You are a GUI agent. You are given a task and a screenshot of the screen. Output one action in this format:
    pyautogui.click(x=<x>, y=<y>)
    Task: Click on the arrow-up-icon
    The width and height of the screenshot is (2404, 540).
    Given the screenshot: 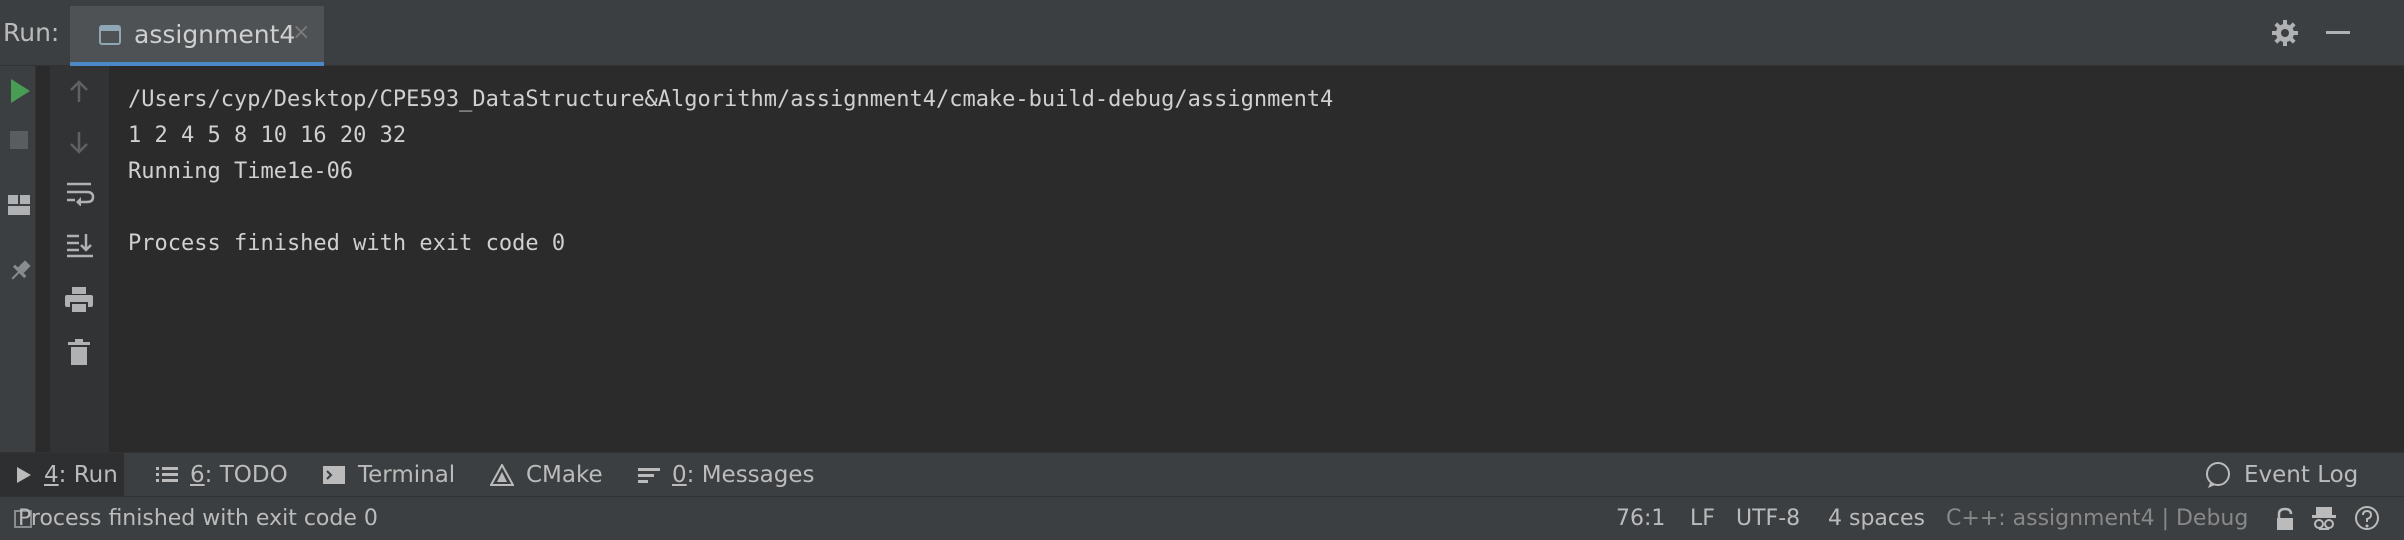 What is the action you would take?
    pyautogui.click(x=79, y=92)
    